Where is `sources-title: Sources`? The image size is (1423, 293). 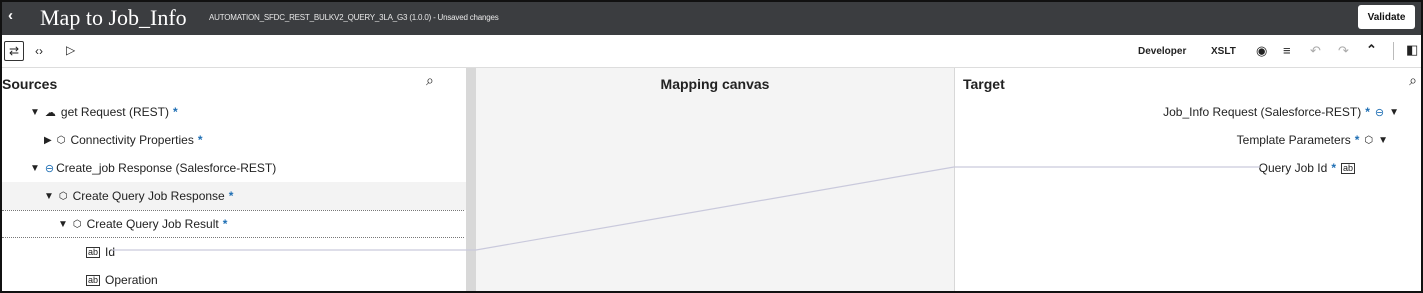 sources-title: Sources is located at coordinates (30, 84).